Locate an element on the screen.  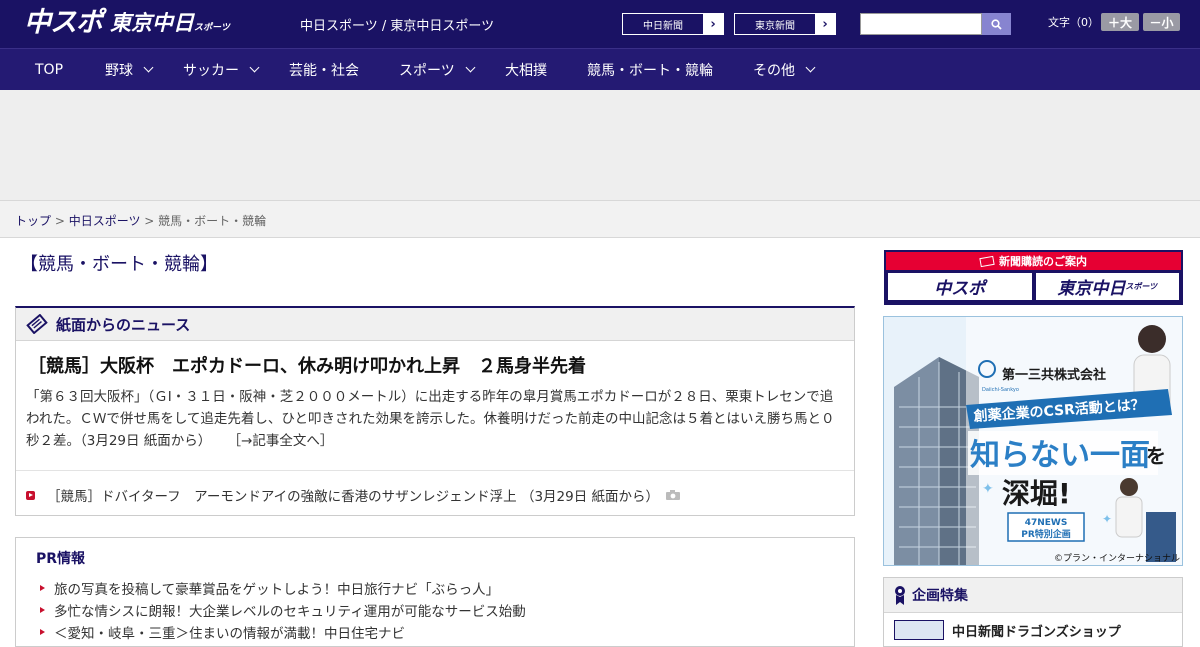
ticket-icon is located at coordinates (987, 261).